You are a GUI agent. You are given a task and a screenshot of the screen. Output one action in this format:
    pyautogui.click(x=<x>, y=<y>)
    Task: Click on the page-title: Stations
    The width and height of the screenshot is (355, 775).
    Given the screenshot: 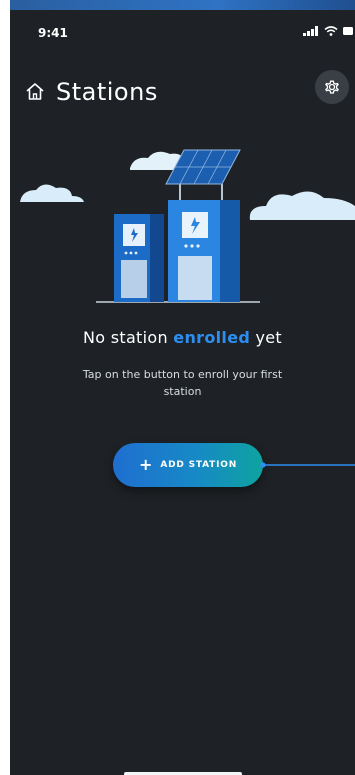 What is the action you would take?
    pyautogui.click(x=107, y=92)
    